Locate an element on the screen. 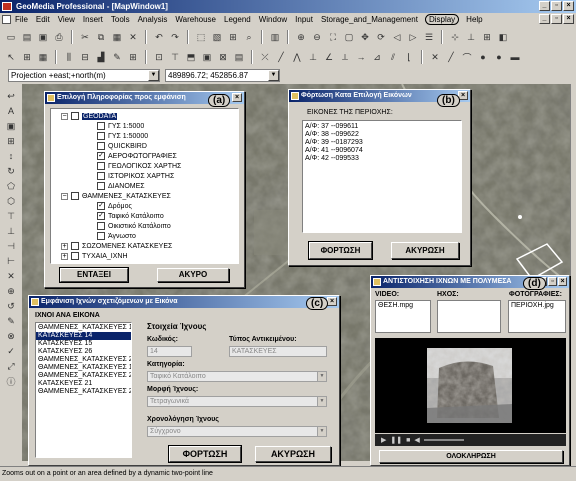 This screenshot has height=481, width=576. delete-vertex-icon: ✕ is located at coordinates (11, 276).